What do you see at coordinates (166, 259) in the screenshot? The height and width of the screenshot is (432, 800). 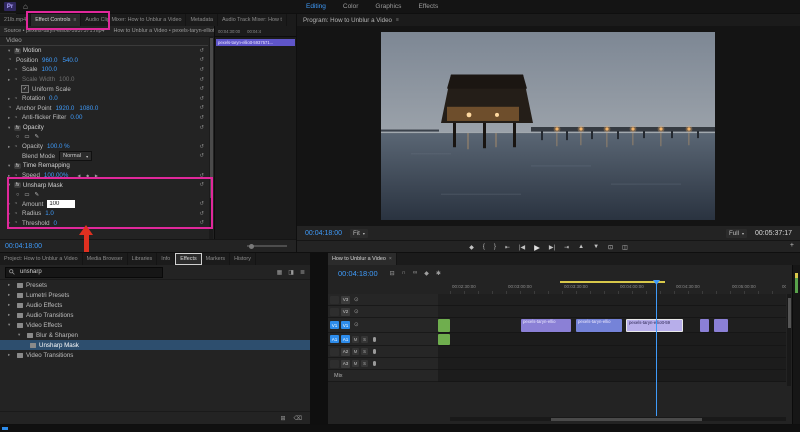 I see `tab-info: Info` at bounding box center [166, 259].